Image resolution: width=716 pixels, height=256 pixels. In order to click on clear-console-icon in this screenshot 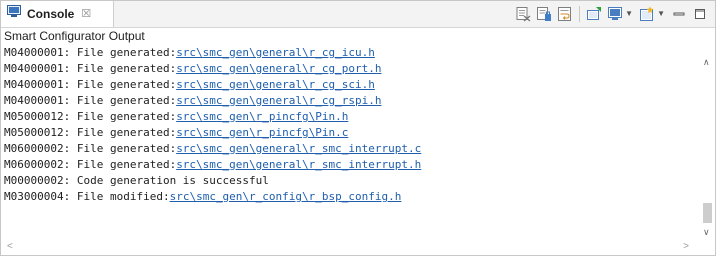, I will do `click(523, 14)`.